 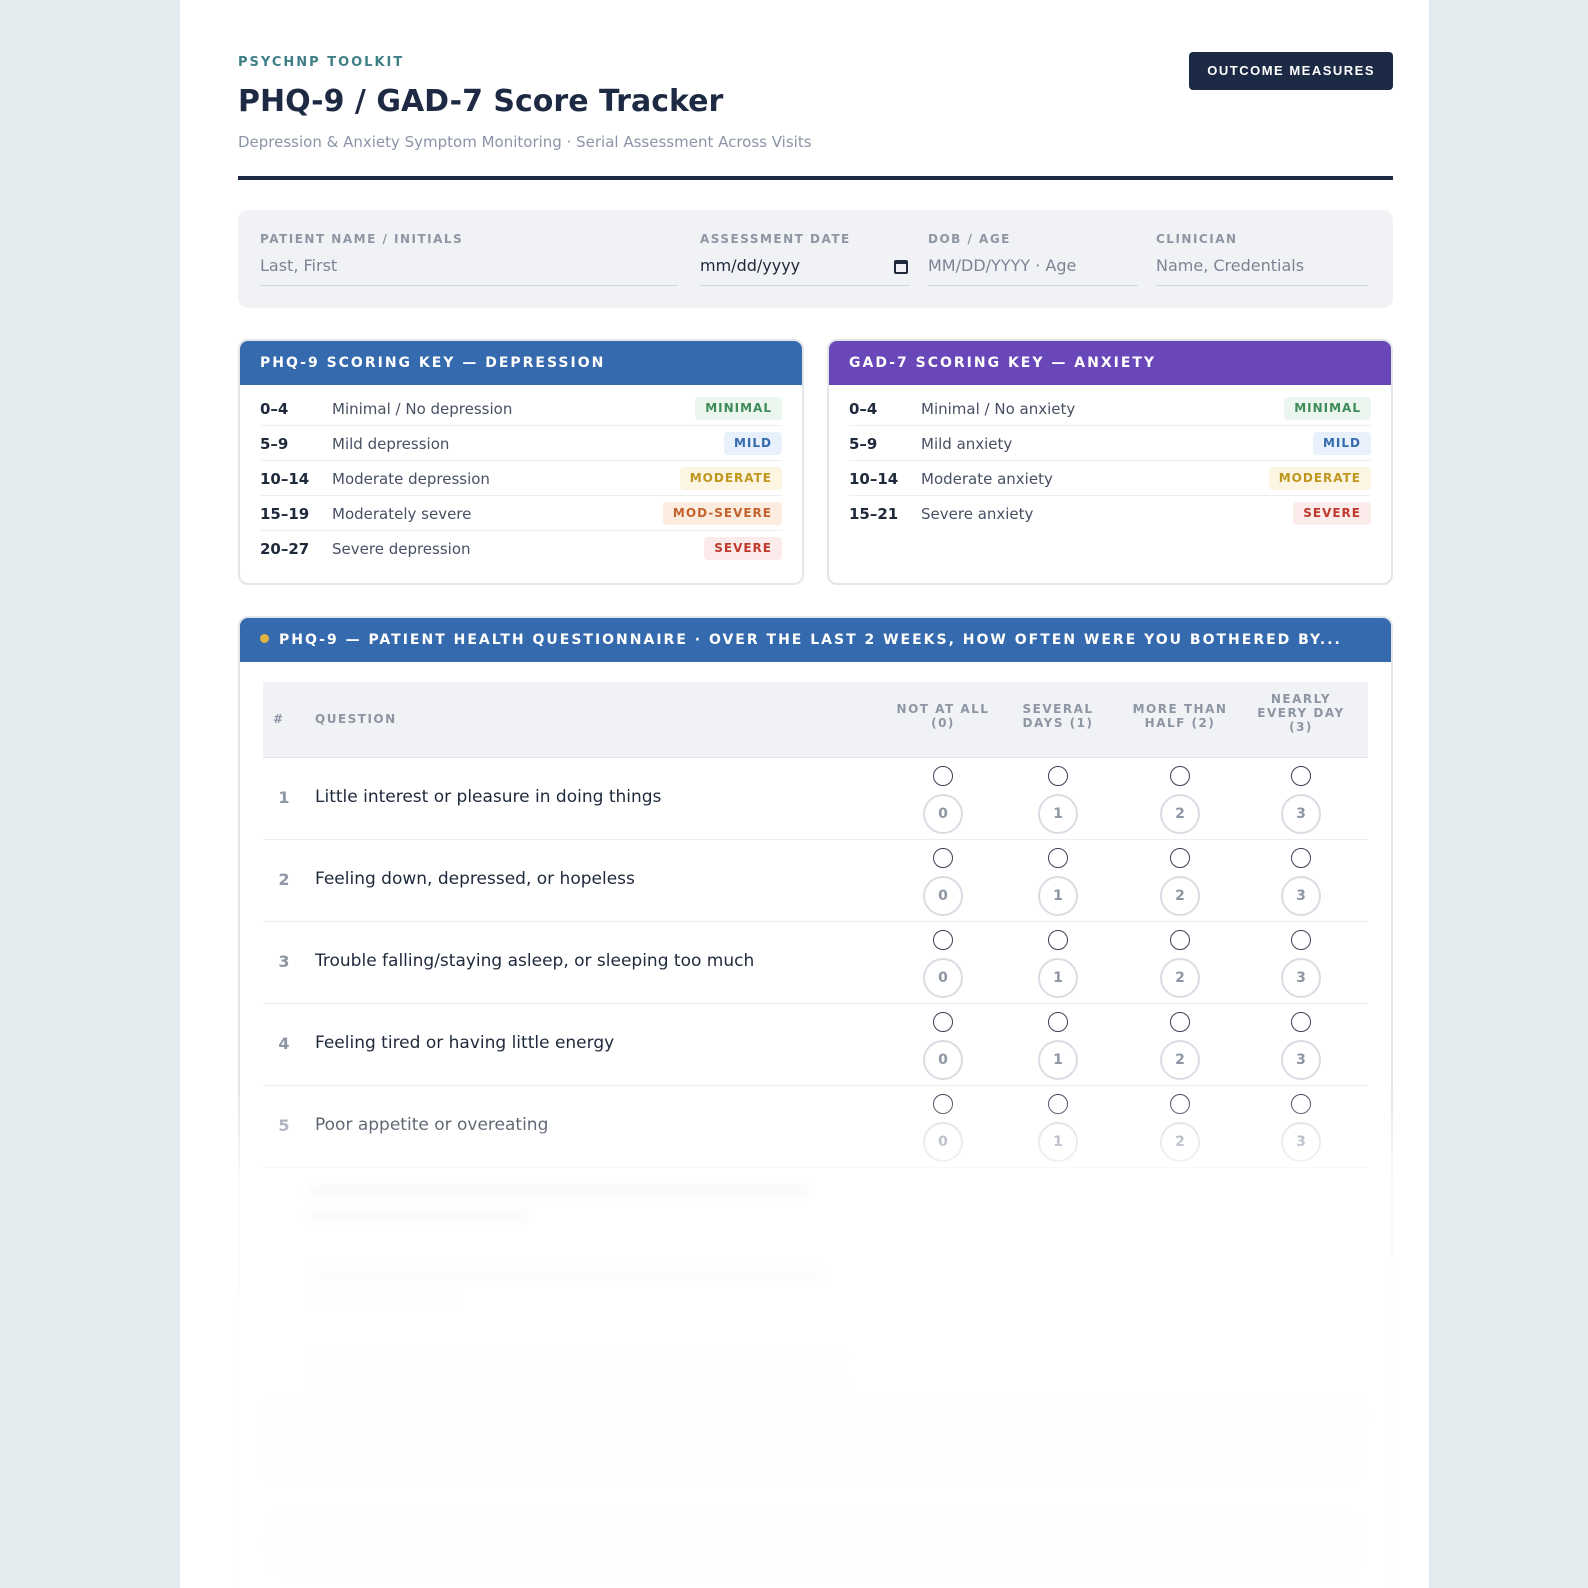 What do you see at coordinates (521, 363) in the screenshot?
I see `phq9-key-title: PHQ-9 SCORING KEY — DEPRESSION` at bounding box center [521, 363].